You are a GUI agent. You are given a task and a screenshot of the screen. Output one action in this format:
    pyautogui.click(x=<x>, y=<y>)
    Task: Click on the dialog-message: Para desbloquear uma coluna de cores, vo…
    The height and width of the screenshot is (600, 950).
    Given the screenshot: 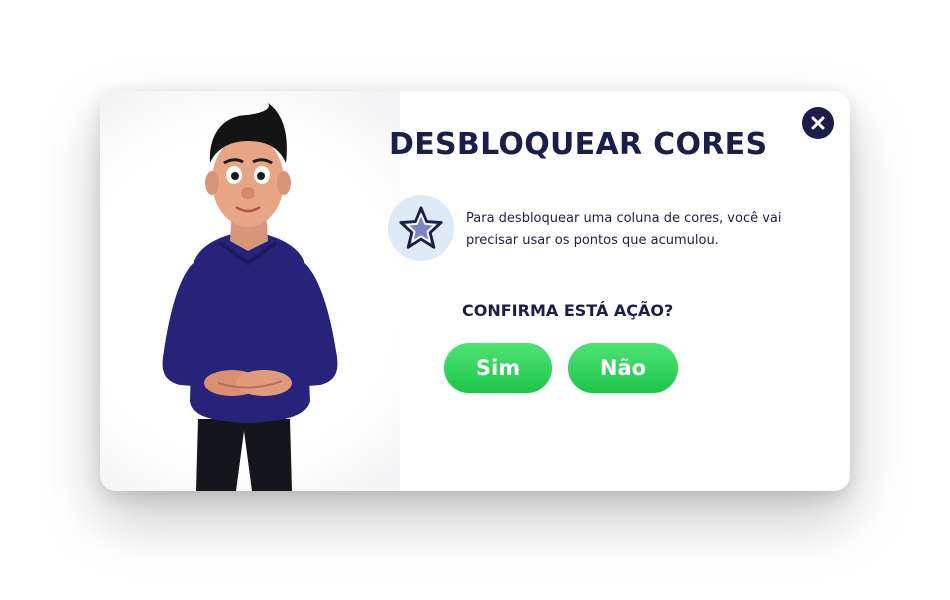 What is the action you would take?
    pyautogui.click(x=624, y=229)
    